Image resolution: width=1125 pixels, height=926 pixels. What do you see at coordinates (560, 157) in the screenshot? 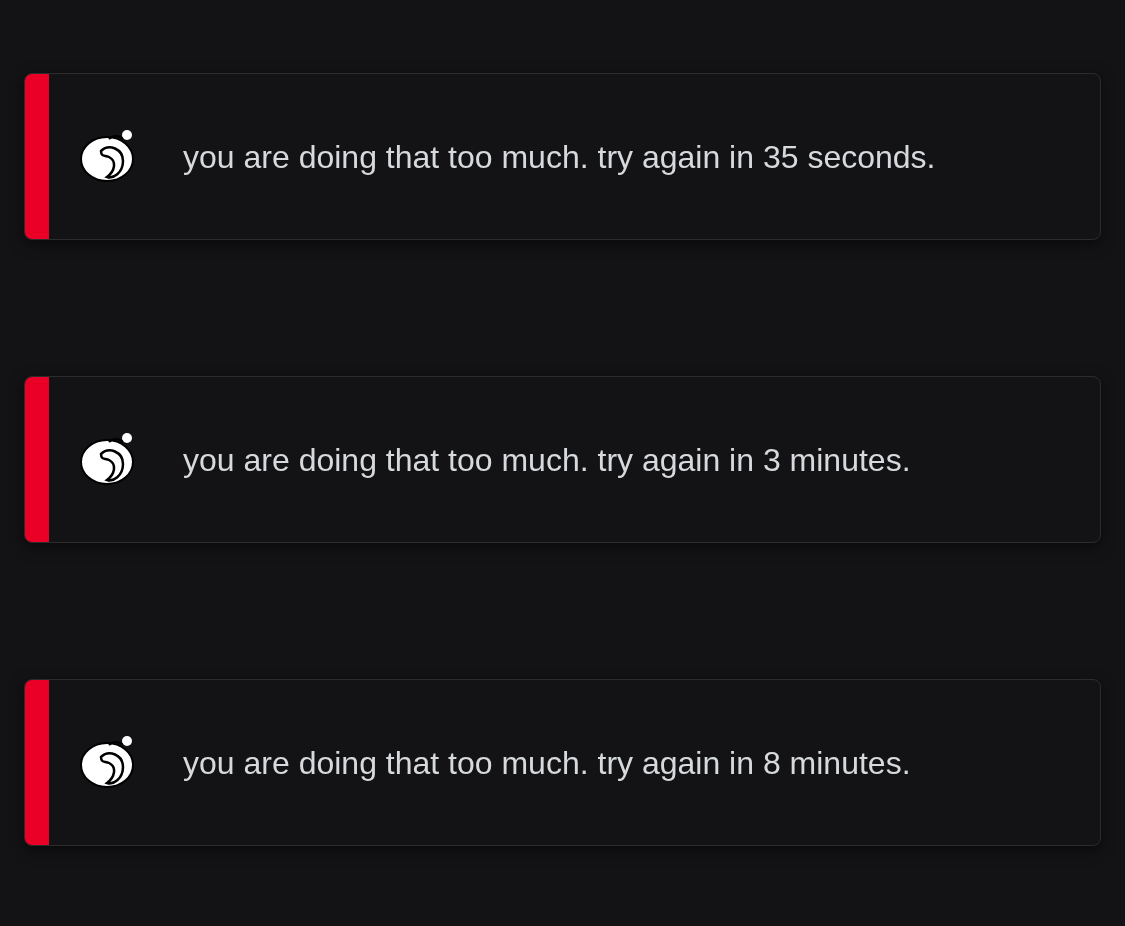
I see `toast-message: you are doing that too much. try again in 35 seconds.` at bounding box center [560, 157].